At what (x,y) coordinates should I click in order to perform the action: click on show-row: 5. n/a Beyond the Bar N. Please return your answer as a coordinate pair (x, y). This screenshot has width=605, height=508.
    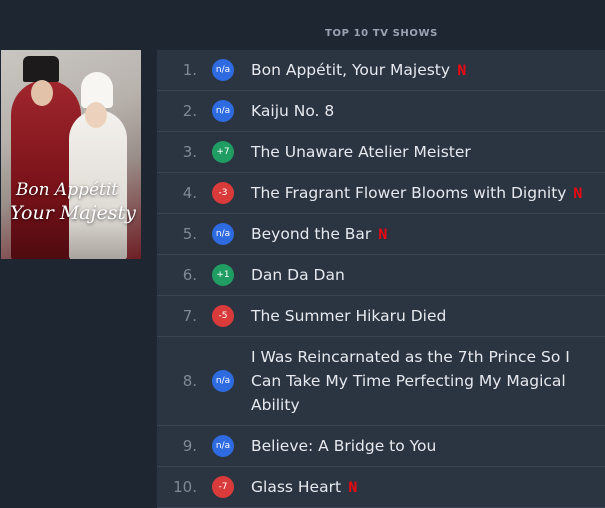
    Looking at the image, I should click on (381, 234).